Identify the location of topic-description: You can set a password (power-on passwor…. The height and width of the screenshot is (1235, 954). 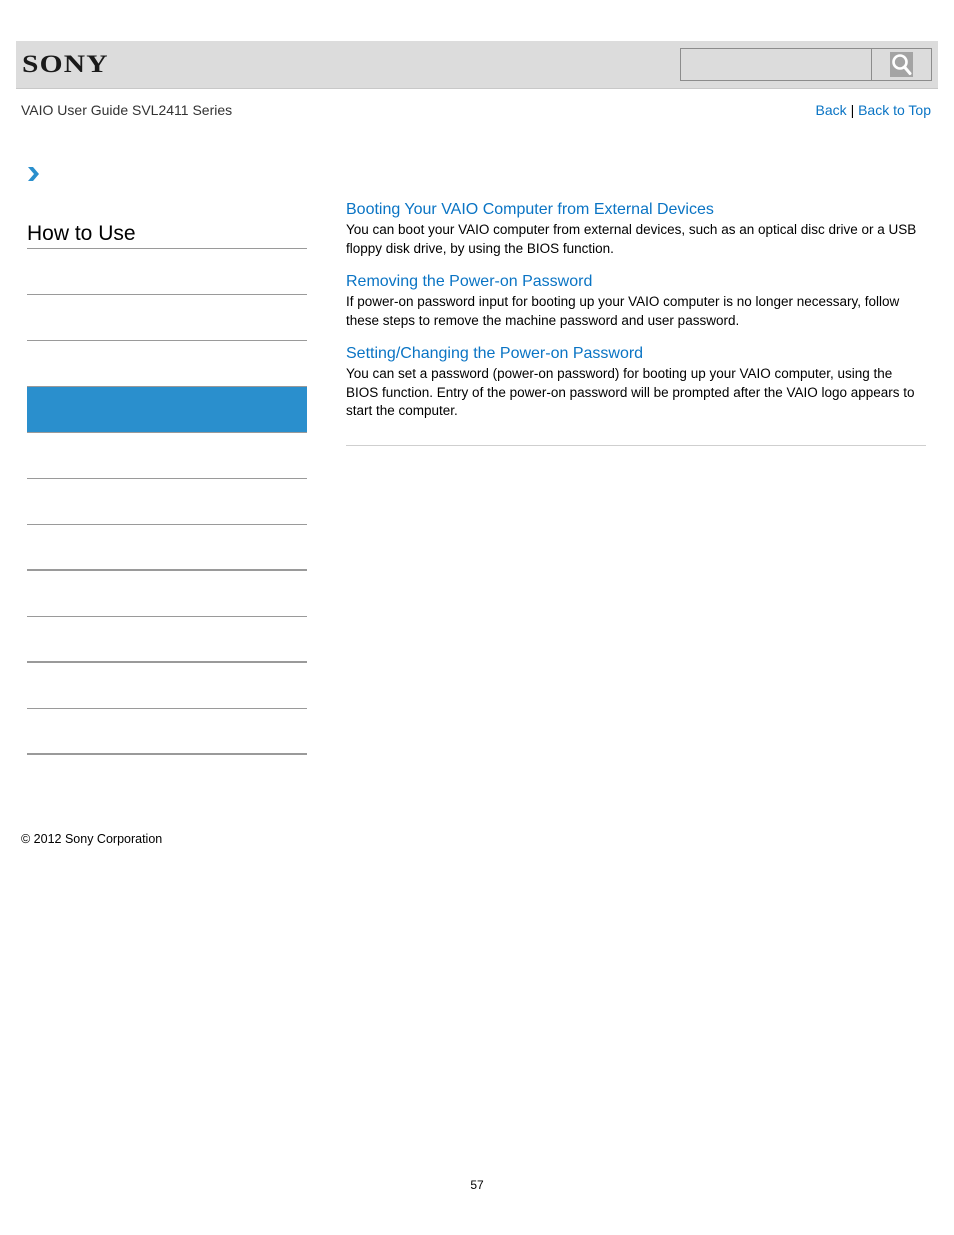
(630, 392).